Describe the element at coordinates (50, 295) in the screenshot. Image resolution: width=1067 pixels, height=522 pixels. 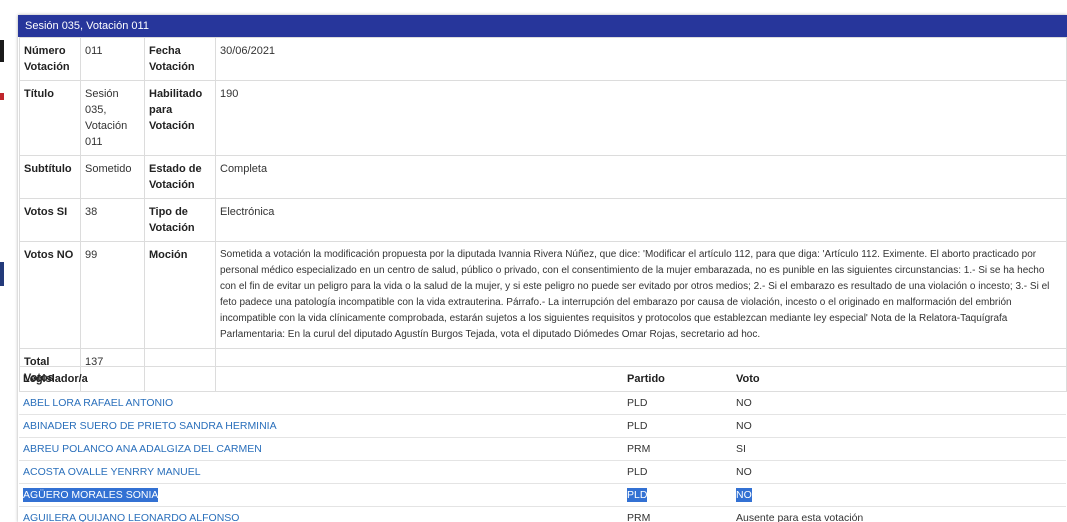
I see `votos-no-label: Votos NO` at that location.